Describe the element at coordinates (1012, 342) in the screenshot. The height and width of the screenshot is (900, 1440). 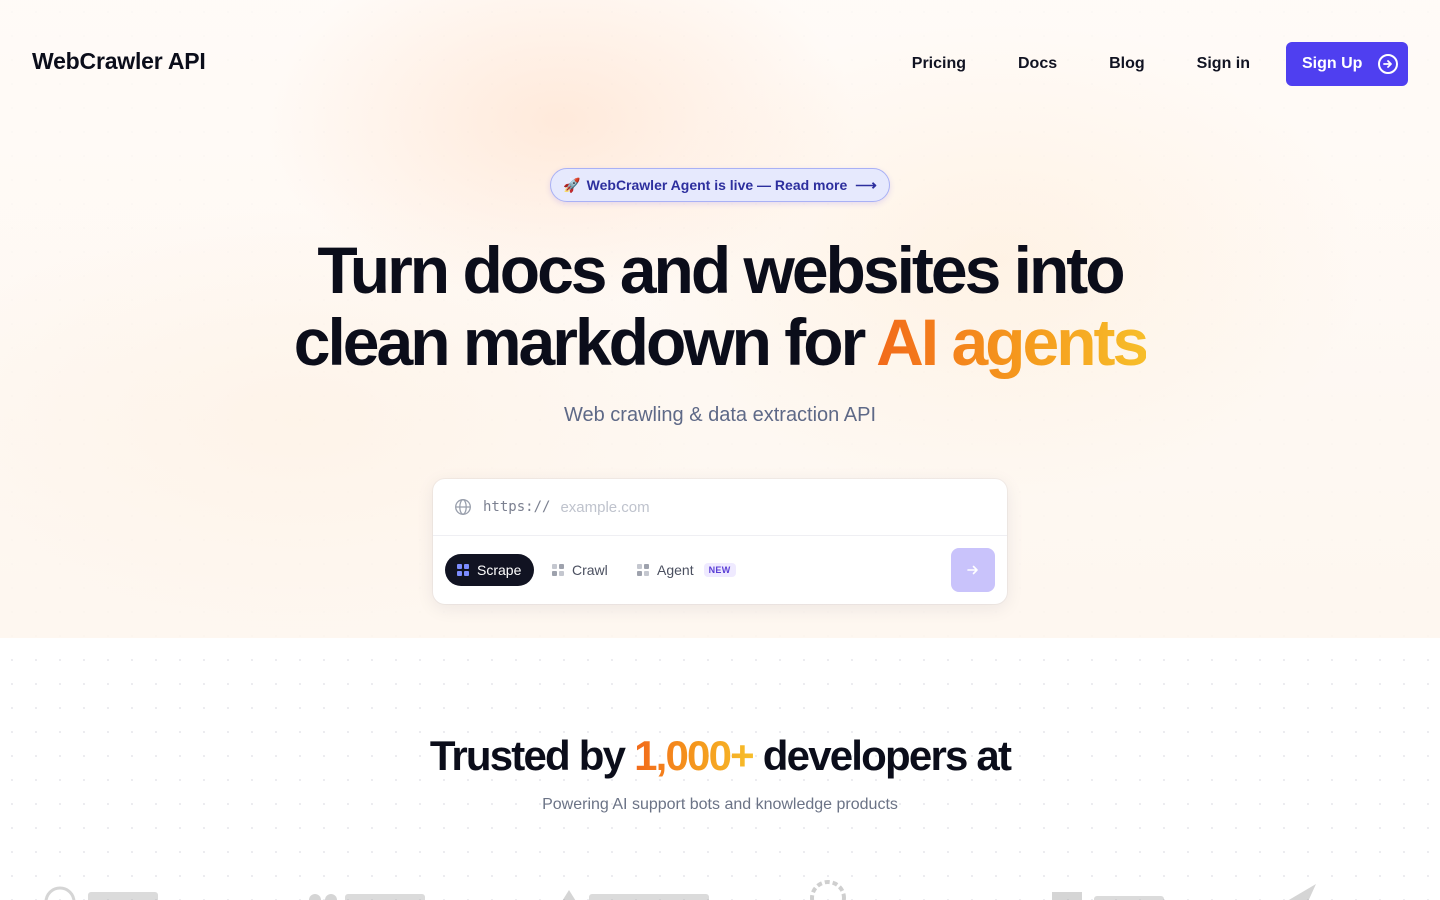
I see `headline-accent: AI agents` at that location.